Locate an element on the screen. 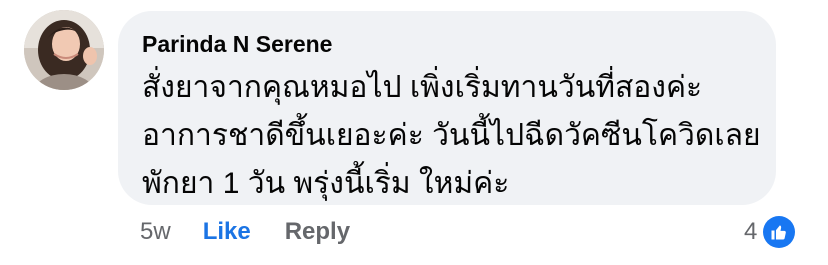  comment-text-line: พักยา 1 วัน พรุ่งนี้เริ่ม ใหม่ค่ะ is located at coordinates (326, 183).